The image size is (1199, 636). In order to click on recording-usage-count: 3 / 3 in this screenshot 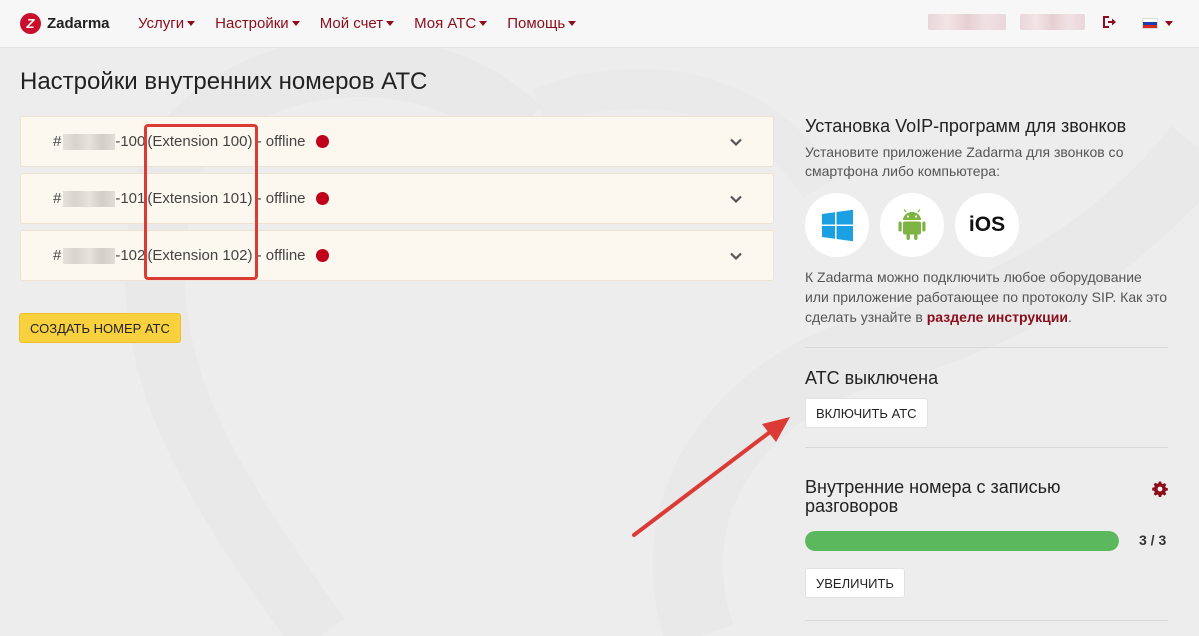, I will do `click(1153, 540)`.